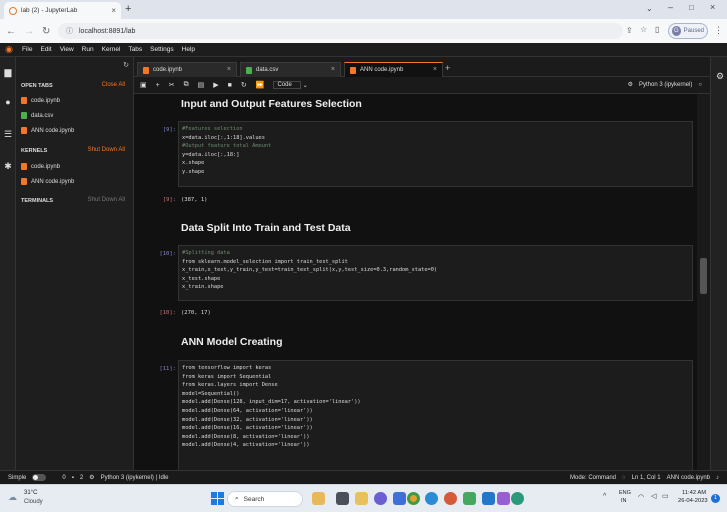 The height and width of the screenshot is (512, 727). What do you see at coordinates (106, 150) in the screenshot?
I see `shut-down-all-kernels-button: Shut Down All` at bounding box center [106, 150].